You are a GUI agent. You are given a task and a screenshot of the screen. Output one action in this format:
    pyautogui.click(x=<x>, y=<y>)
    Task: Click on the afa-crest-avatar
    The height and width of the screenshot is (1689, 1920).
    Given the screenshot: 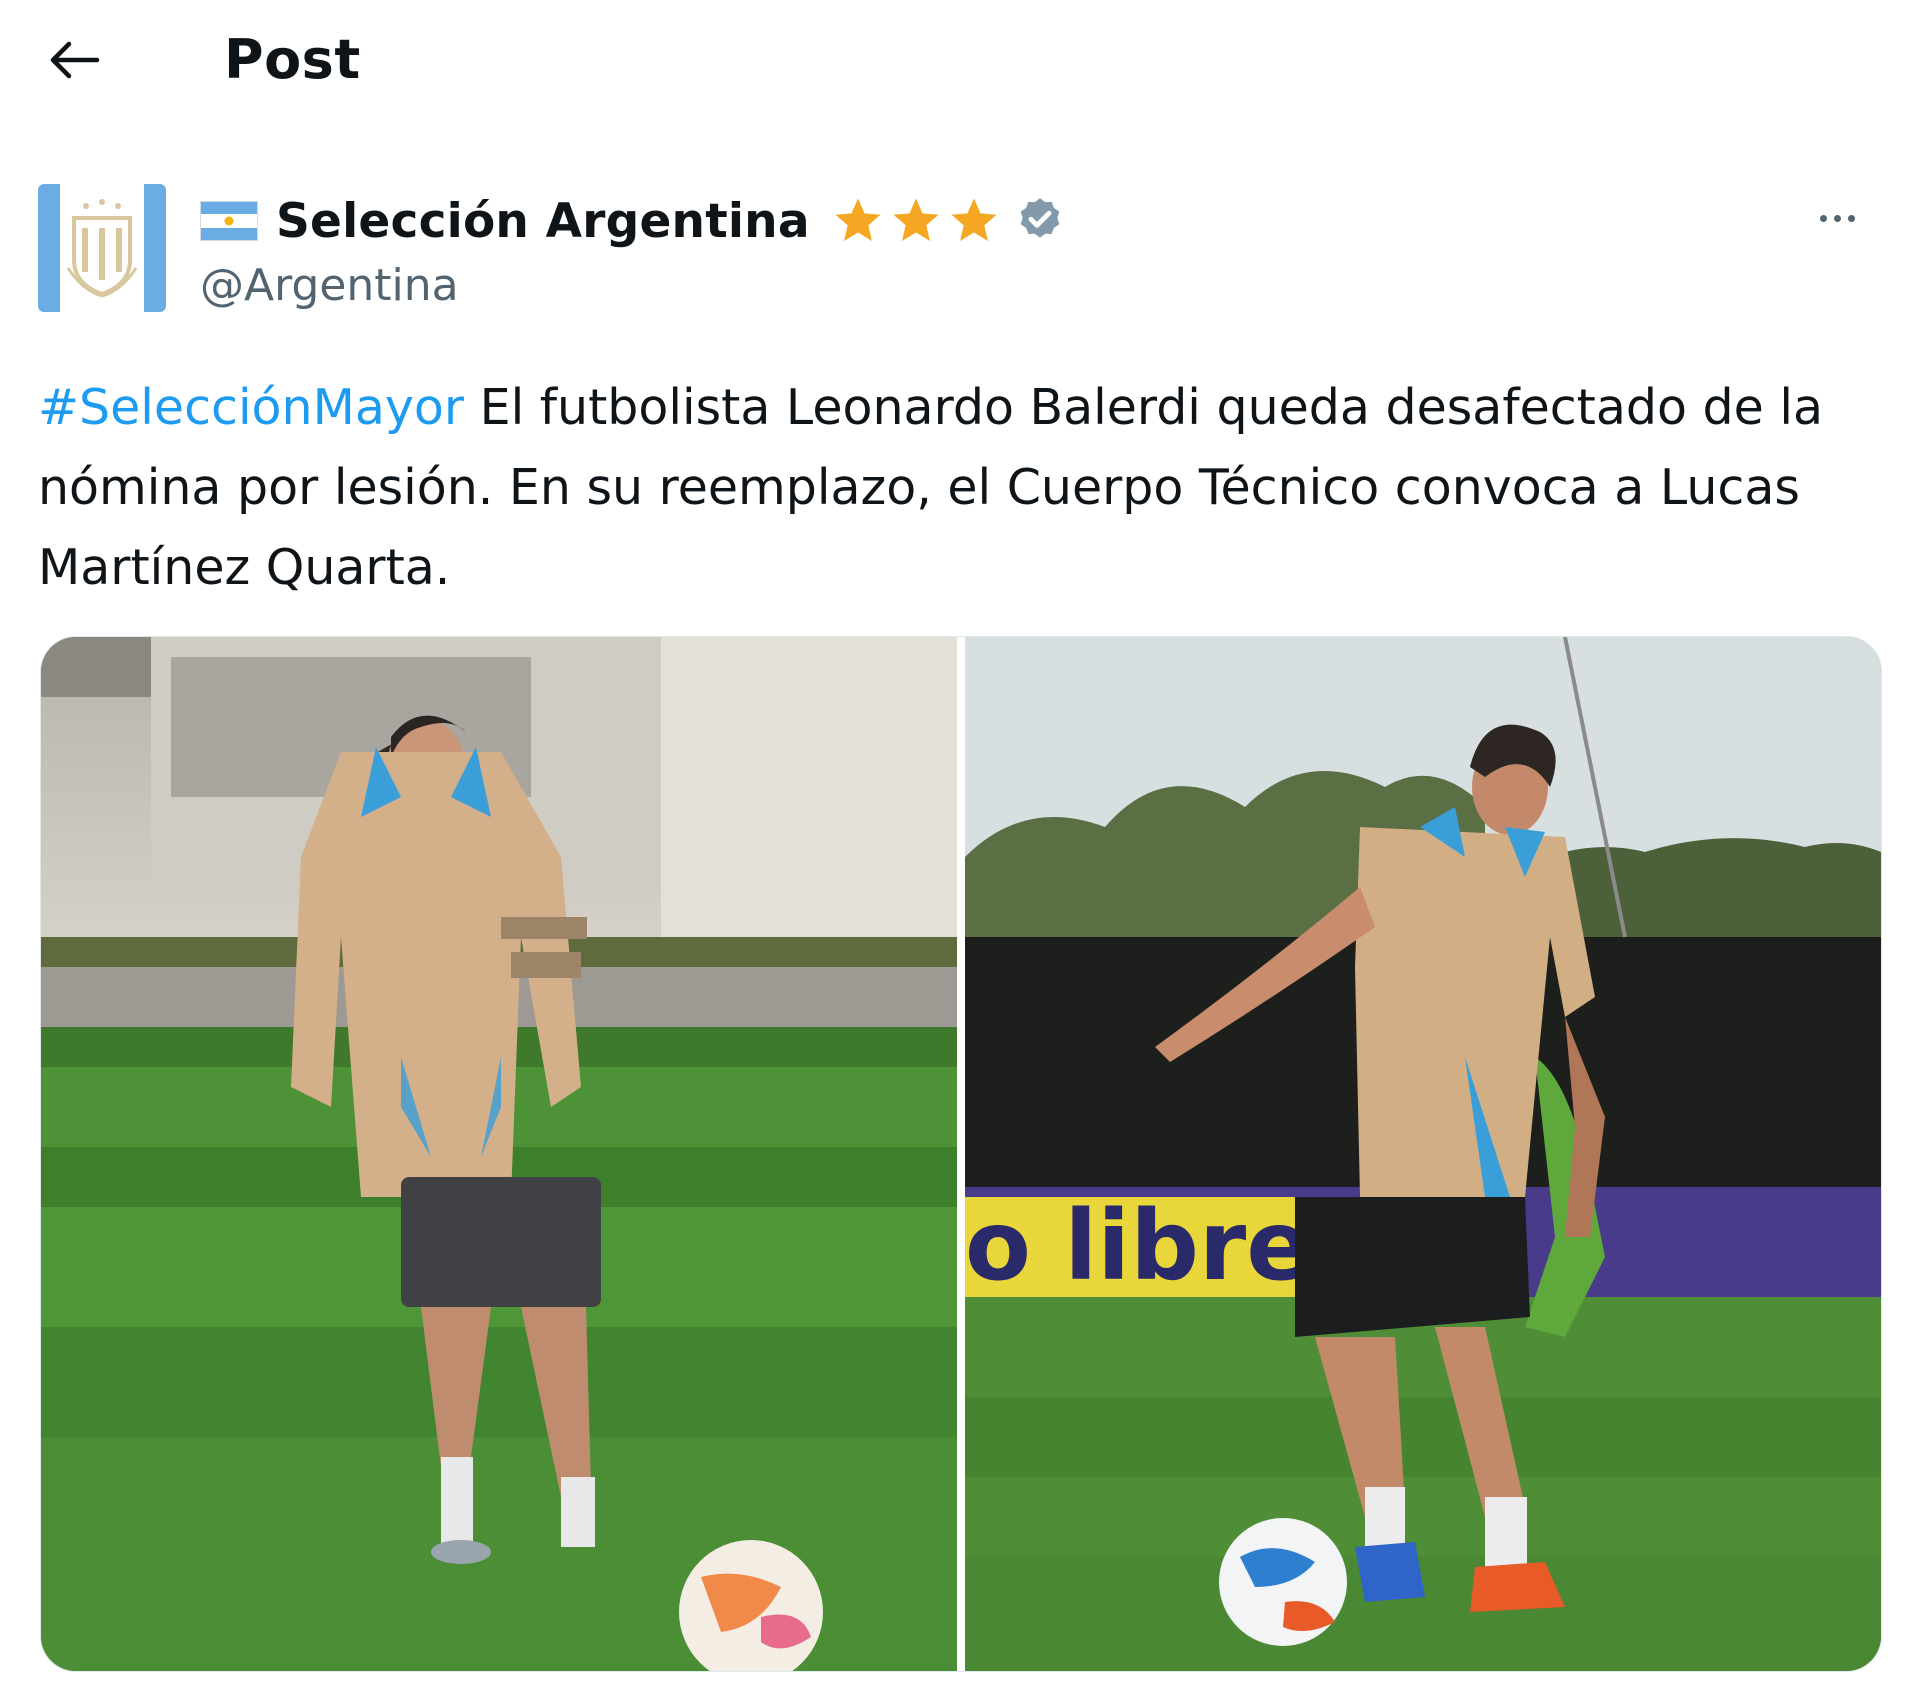 What is the action you would take?
    pyautogui.click(x=102, y=248)
    